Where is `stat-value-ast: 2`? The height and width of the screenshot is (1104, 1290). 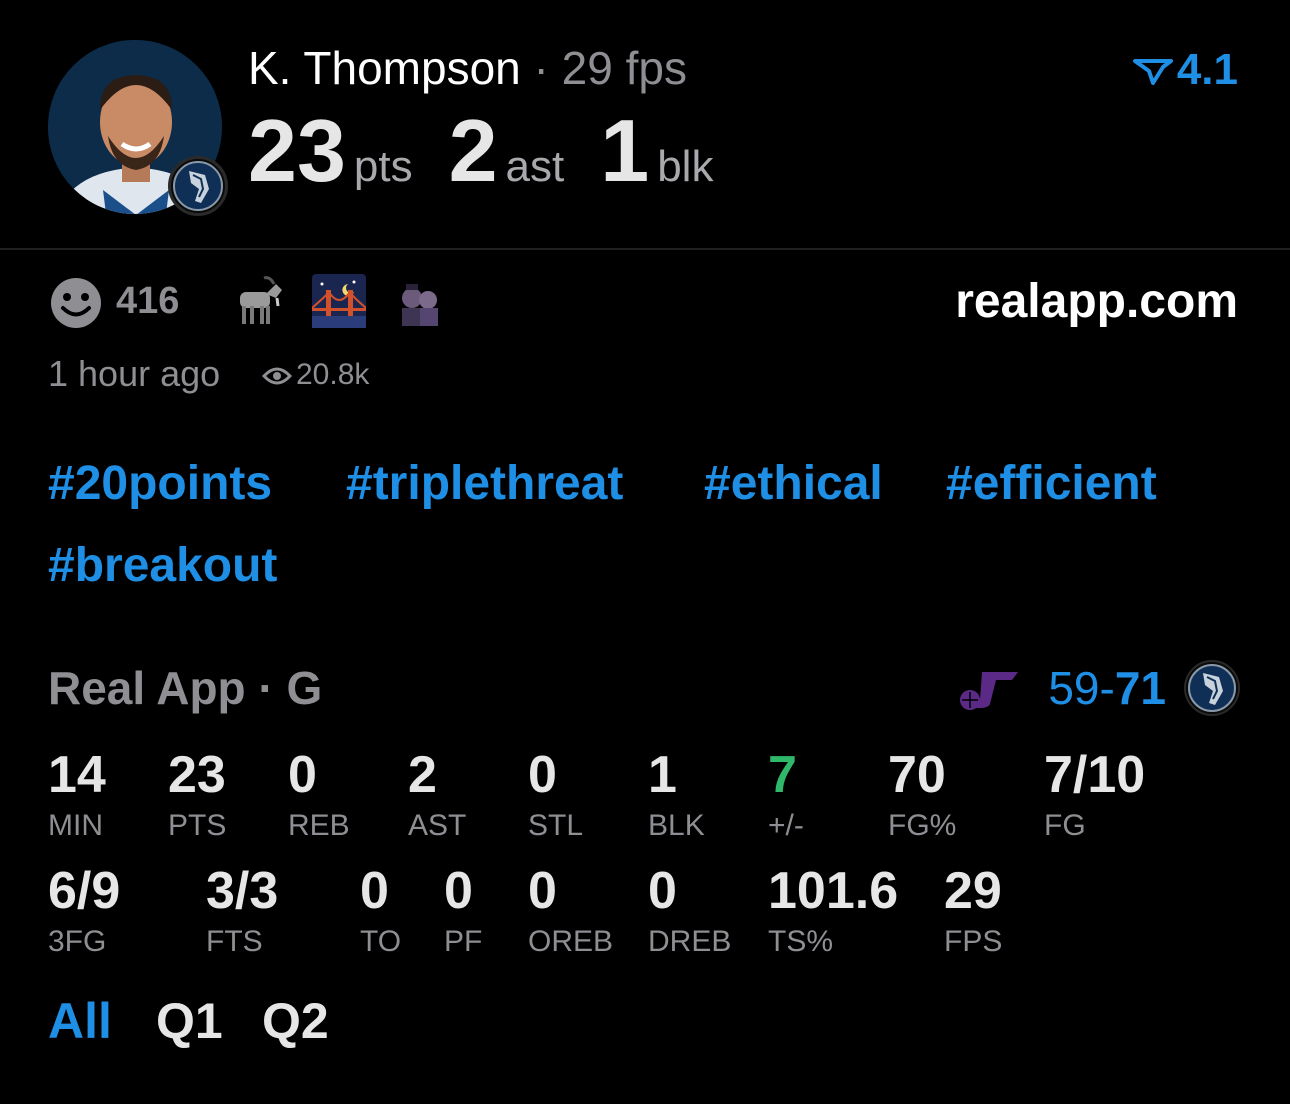 stat-value-ast: 2 is located at coordinates (422, 775).